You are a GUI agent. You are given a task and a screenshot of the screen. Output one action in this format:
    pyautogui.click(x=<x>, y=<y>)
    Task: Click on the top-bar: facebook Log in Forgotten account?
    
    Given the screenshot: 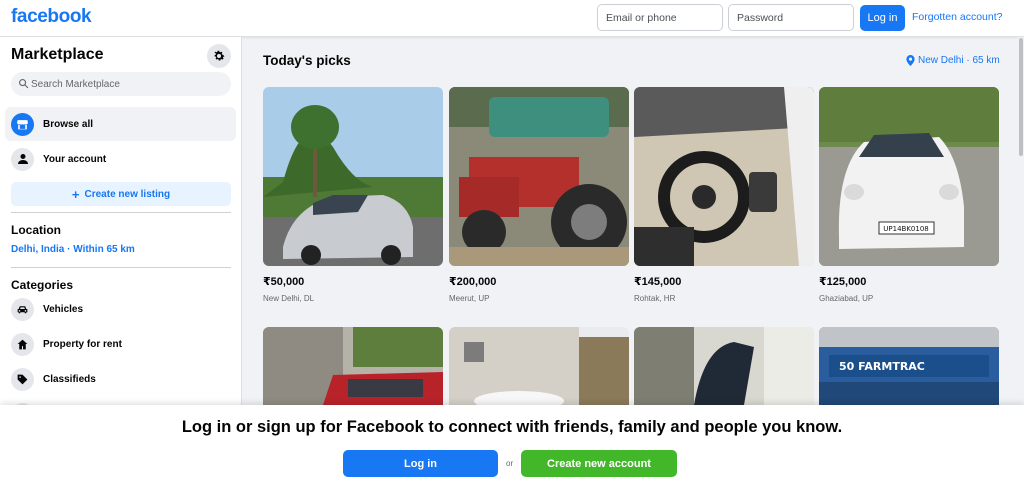 What is the action you would take?
    pyautogui.click(x=512, y=18)
    